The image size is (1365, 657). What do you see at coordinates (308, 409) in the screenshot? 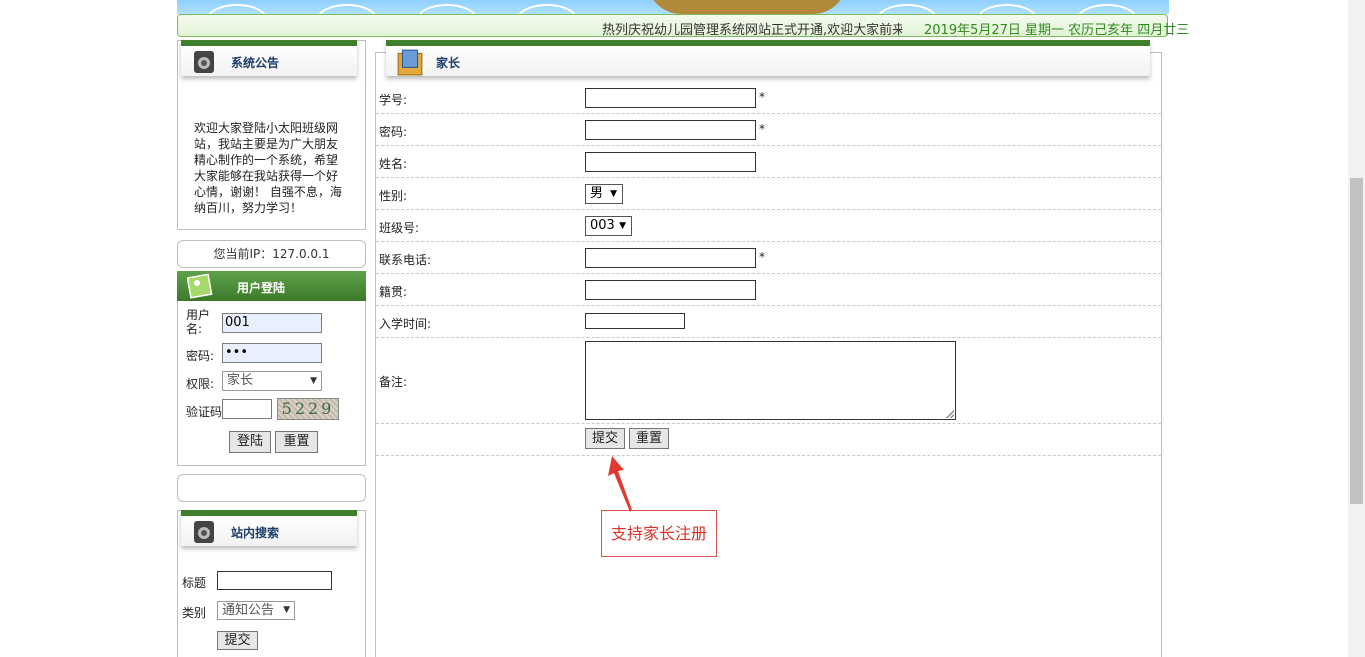
I see `captcha-image: 5229` at bounding box center [308, 409].